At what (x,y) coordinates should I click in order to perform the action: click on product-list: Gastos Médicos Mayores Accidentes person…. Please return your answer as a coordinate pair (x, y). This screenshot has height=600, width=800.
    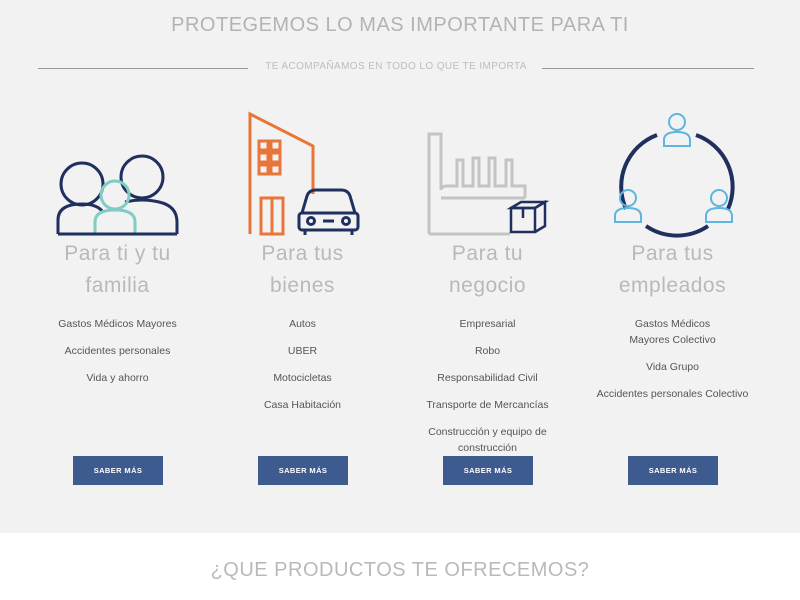
    Looking at the image, I should click on (117, 351).